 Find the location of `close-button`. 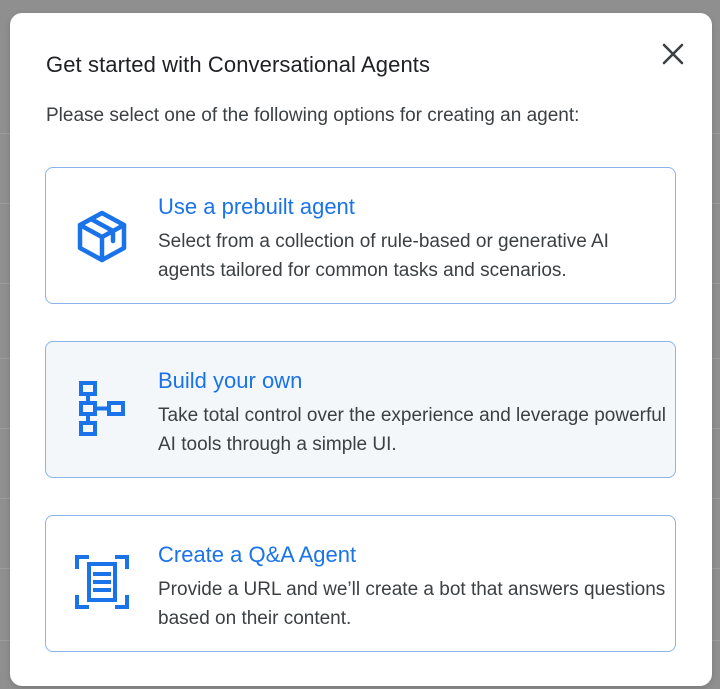

close-button is located at coordinates (673, 54).